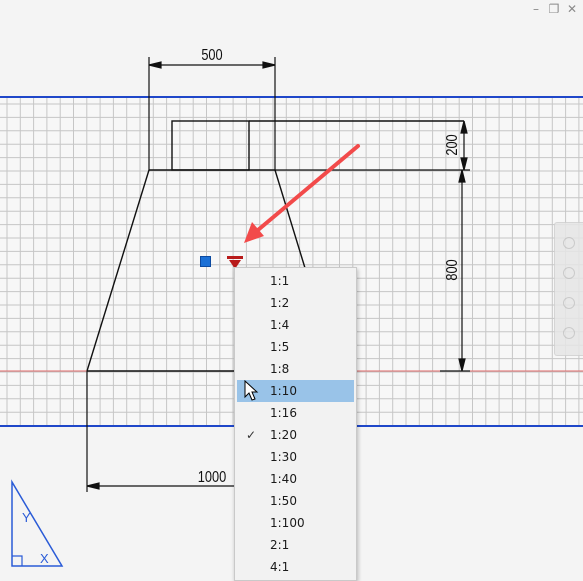 The width and height of the screenshot is (583, 581). I want to click on minimize-icon: –, so click(536, 9).